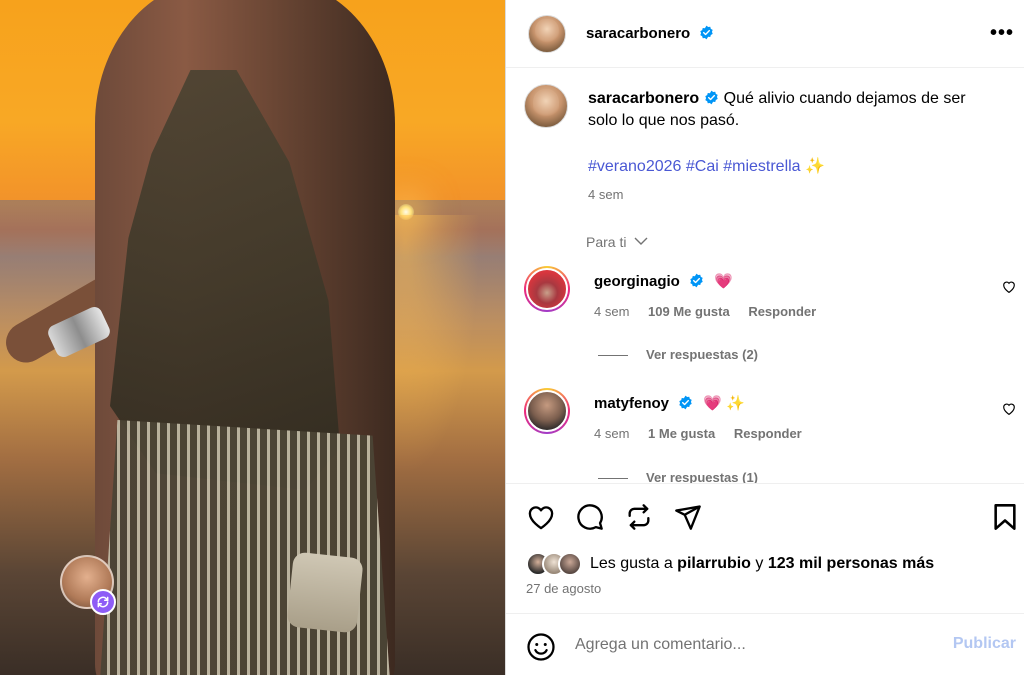  What do you see at coordinates (688, 517) in the screenshot?
I see `send-icon` at bounding box center [688, 517].